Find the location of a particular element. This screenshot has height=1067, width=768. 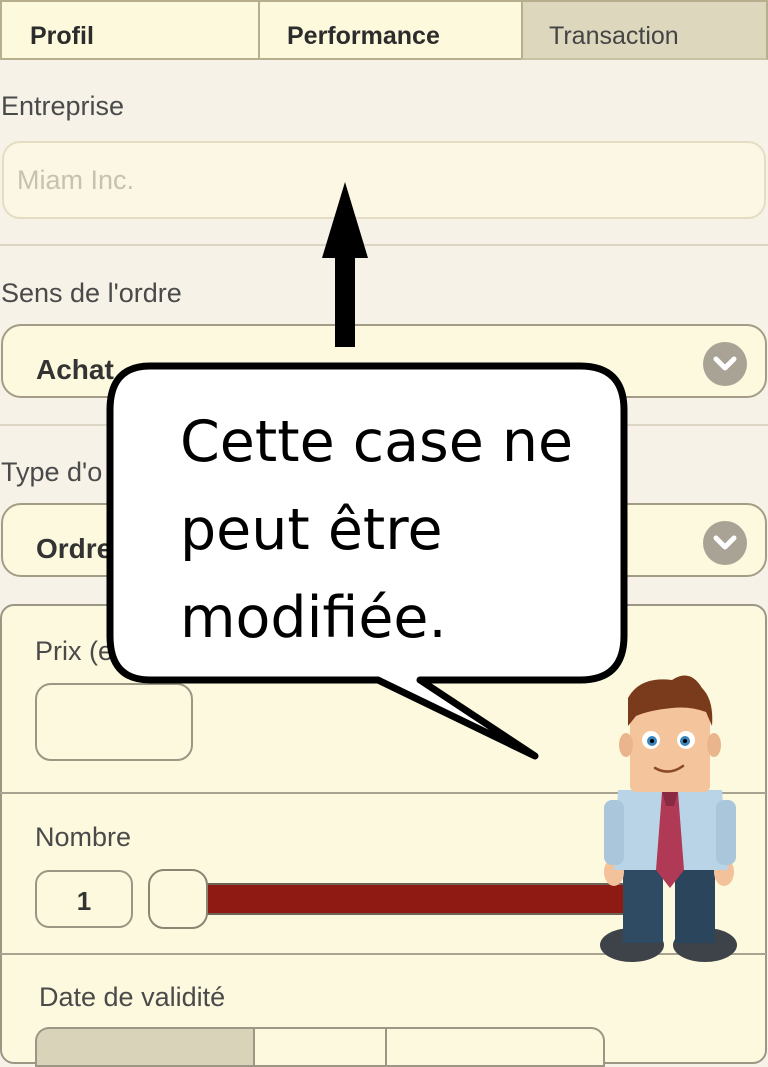

businessman-character is located at coordinates (668, 818).